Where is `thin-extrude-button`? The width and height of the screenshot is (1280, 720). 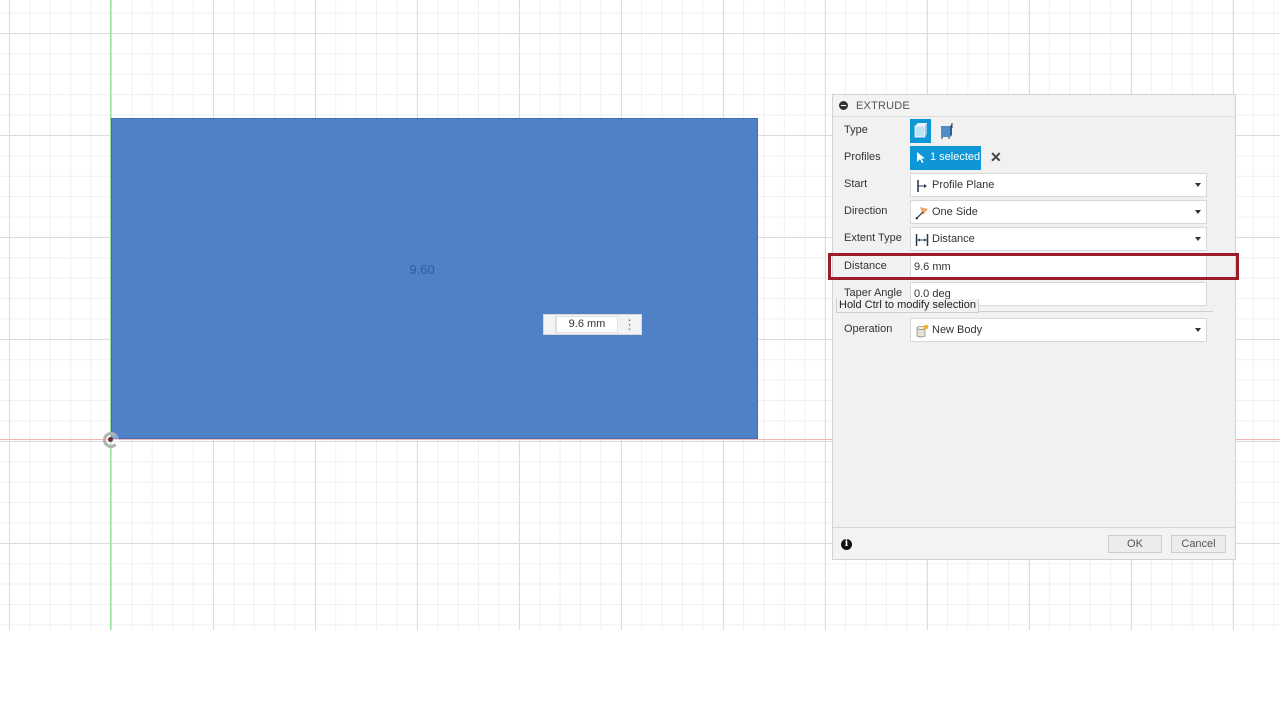 thin-extrude-button is located at coordinates (946, 131).